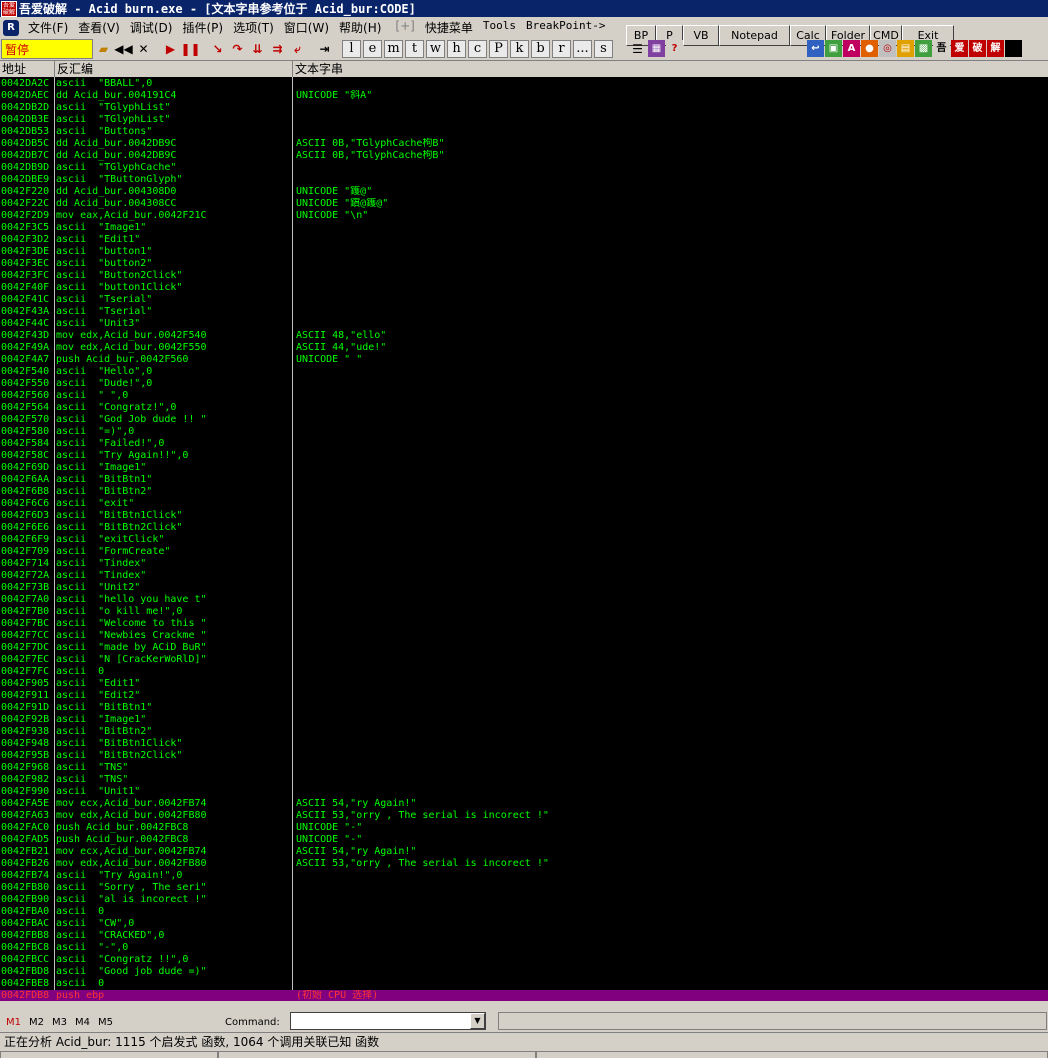 The image size is (1048, 1058). I want to click on a-icon: A, so click(851, 48).